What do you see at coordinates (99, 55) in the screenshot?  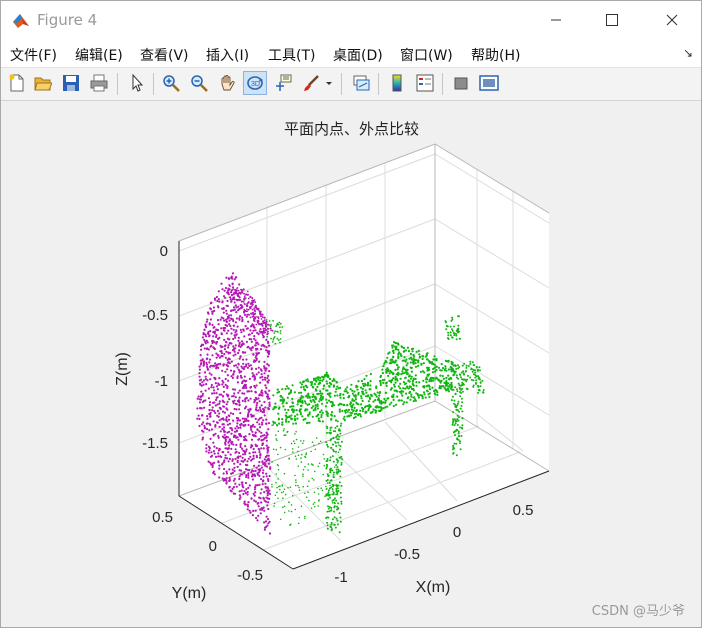 I see `menu-edit: 编辑(E)` at bounding box center [99, 55].